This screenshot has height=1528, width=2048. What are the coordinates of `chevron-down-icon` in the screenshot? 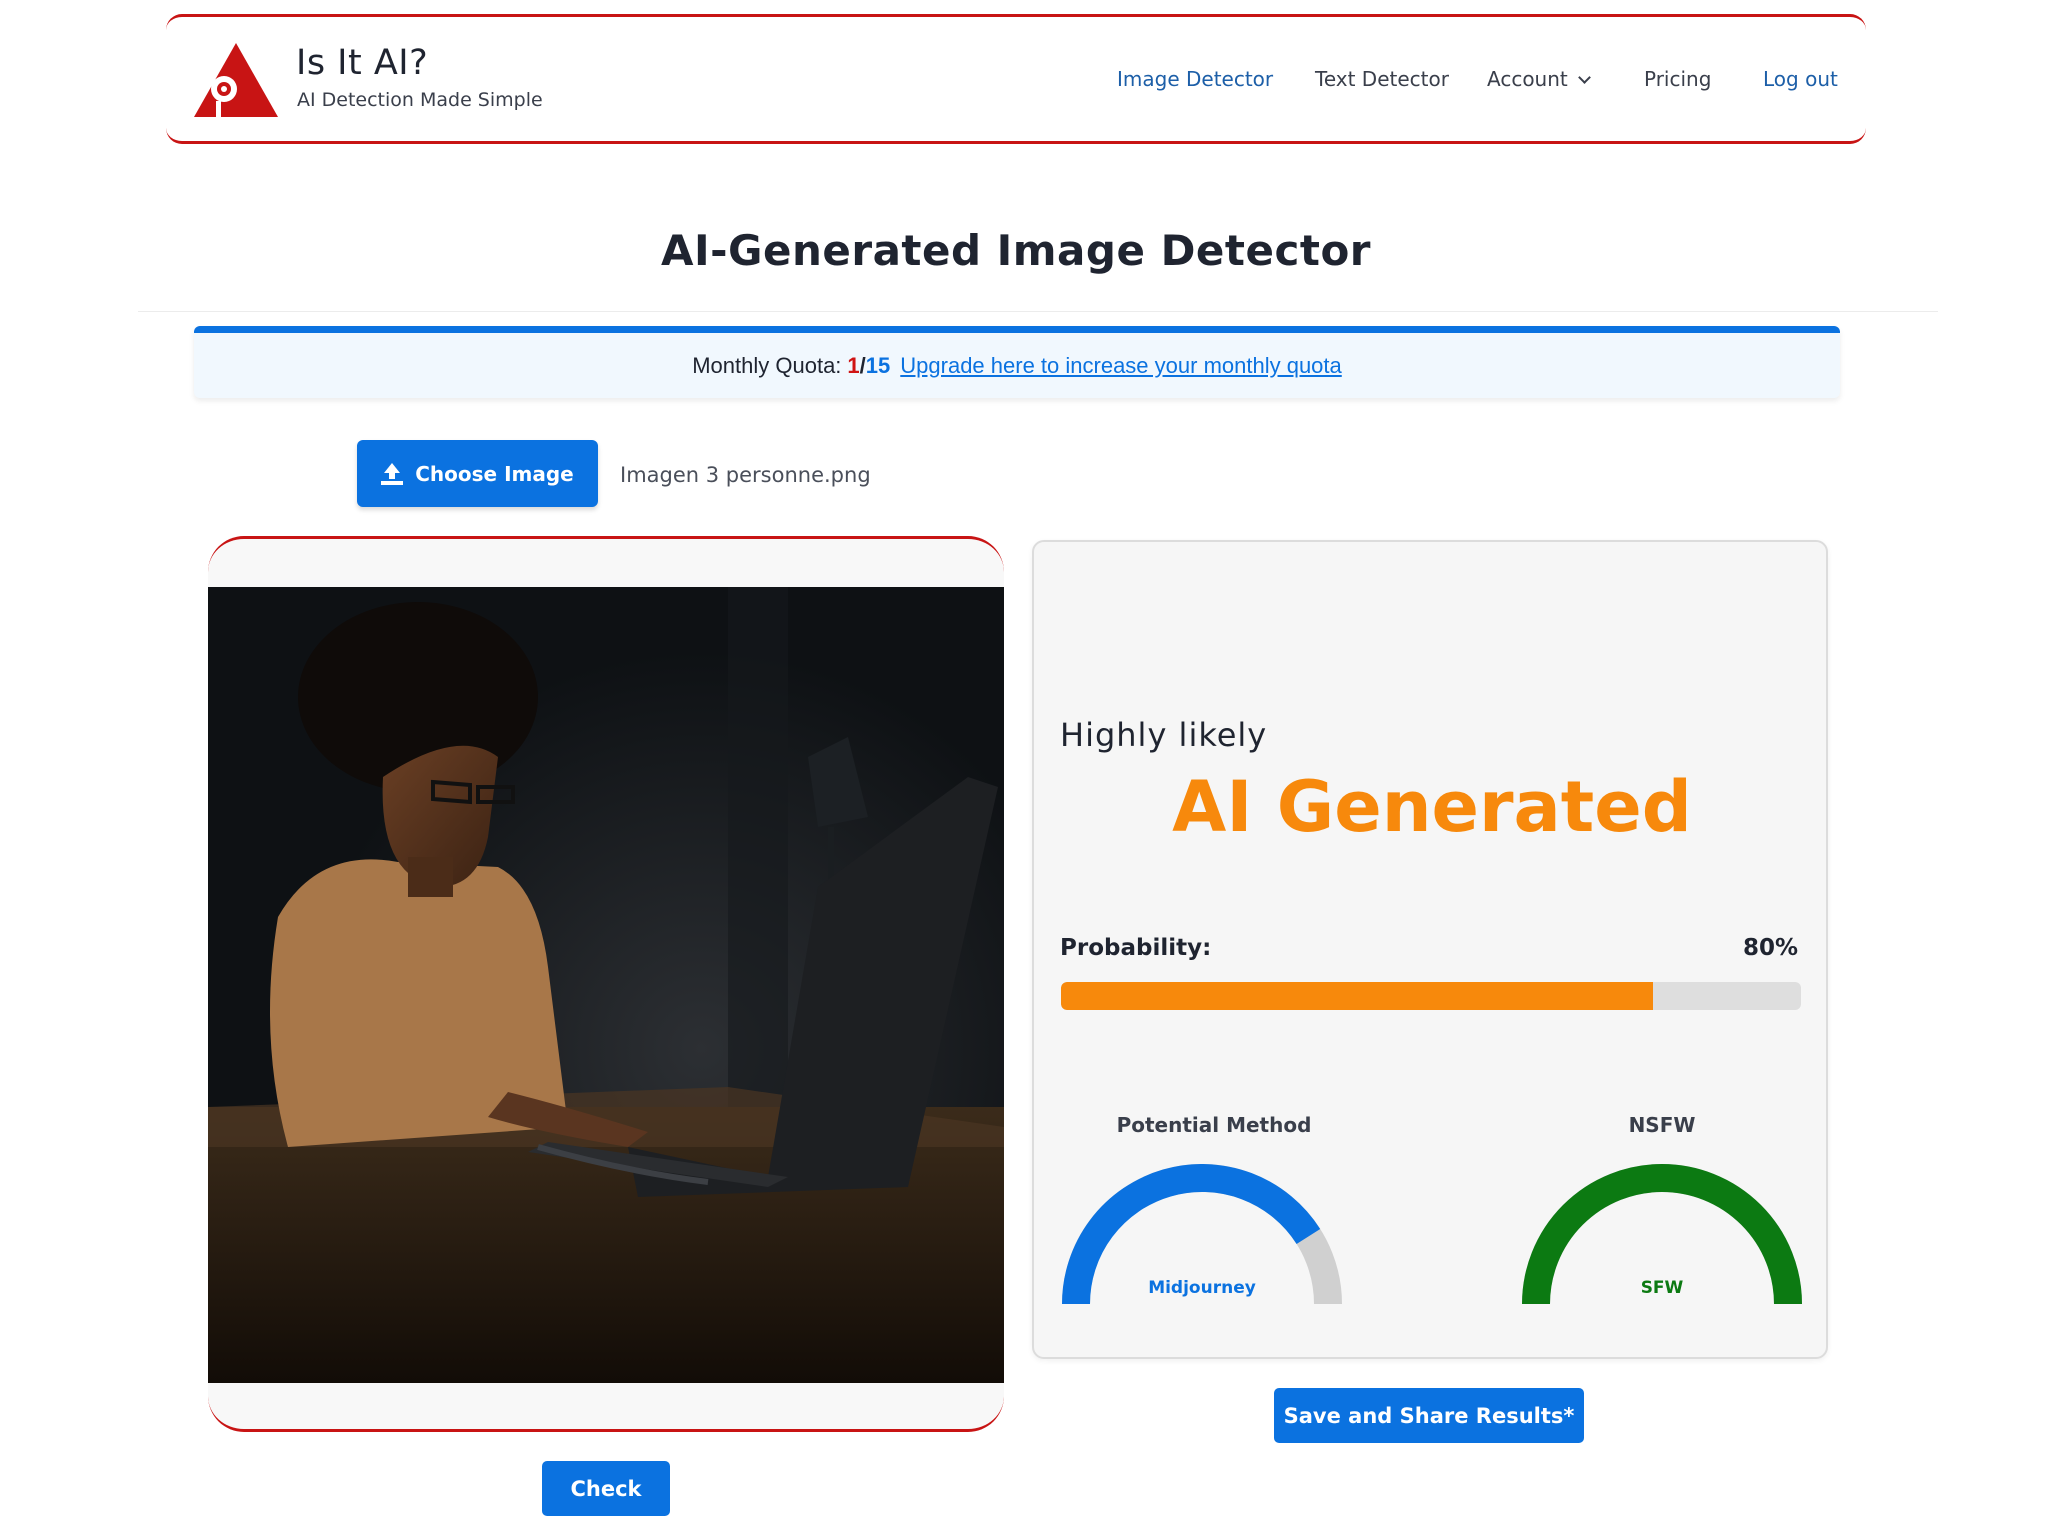 It's located at (1584, 77).